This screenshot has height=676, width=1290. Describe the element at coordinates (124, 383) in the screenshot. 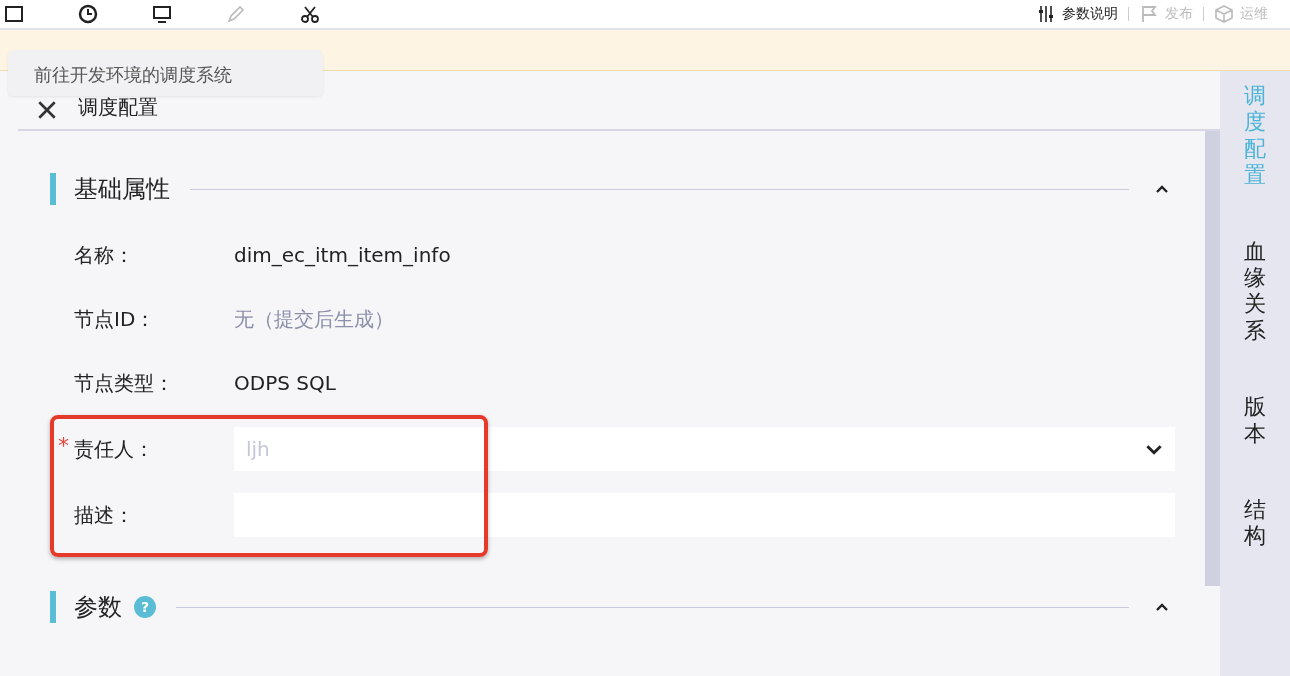

I see `field-label: 节点类型：` at that location.